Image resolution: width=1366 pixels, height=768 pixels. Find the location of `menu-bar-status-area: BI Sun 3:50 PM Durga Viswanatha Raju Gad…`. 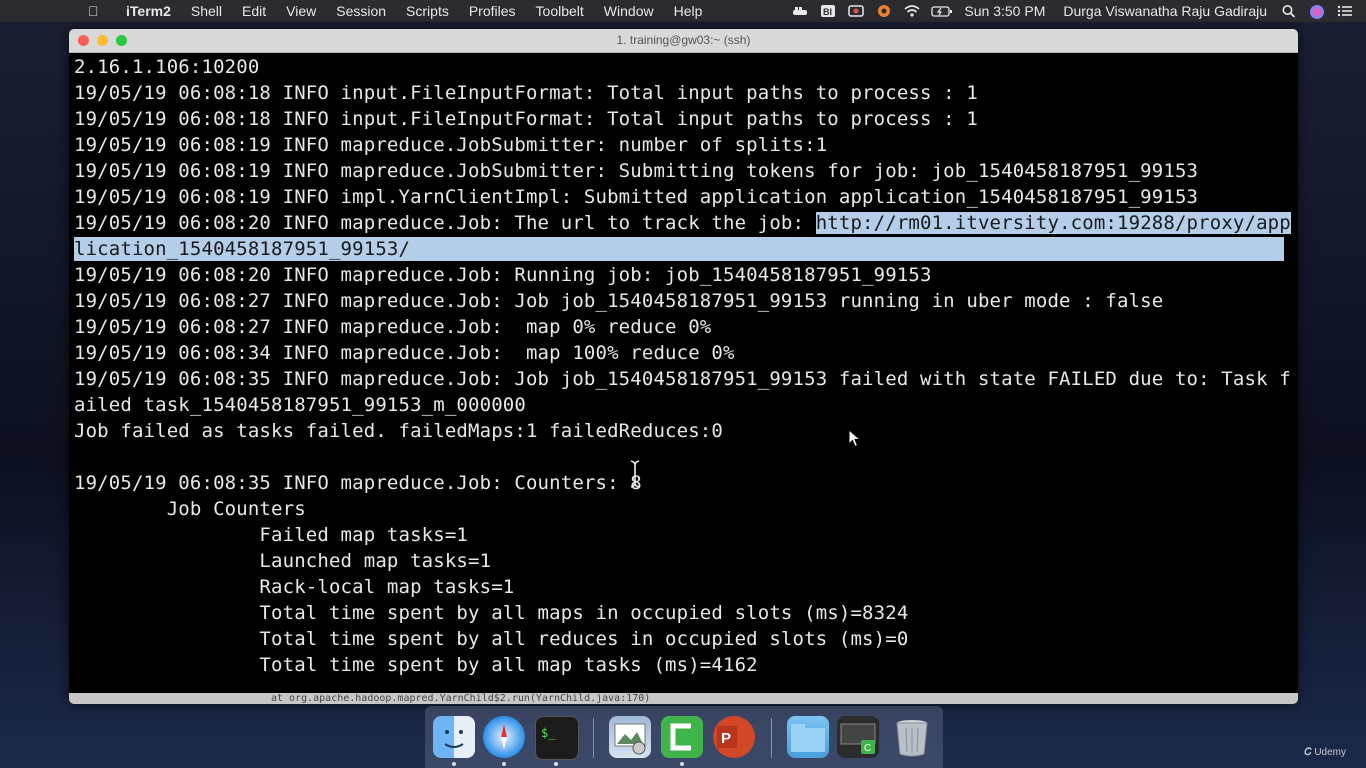

menu-bar-status-area: BI Sun 3:50 PM Durga Viswanatha Raju Gad… is located at coordinates (1076, 11).